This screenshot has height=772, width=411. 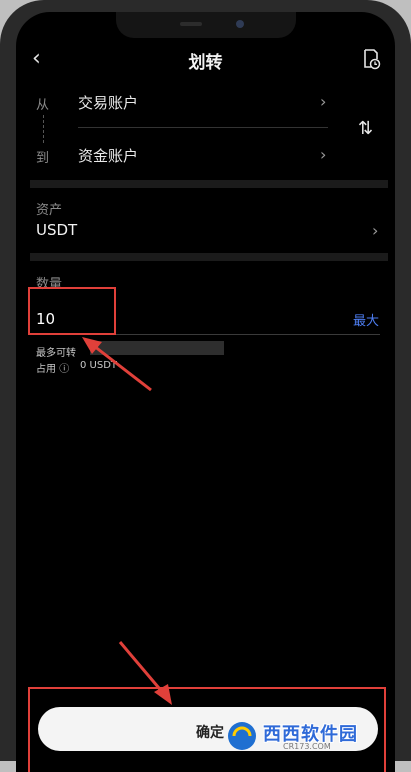 What do you see at coordinates (127, 521) in the screenshot?
I see `annotation-arrows` at bounding box center [127, 521].